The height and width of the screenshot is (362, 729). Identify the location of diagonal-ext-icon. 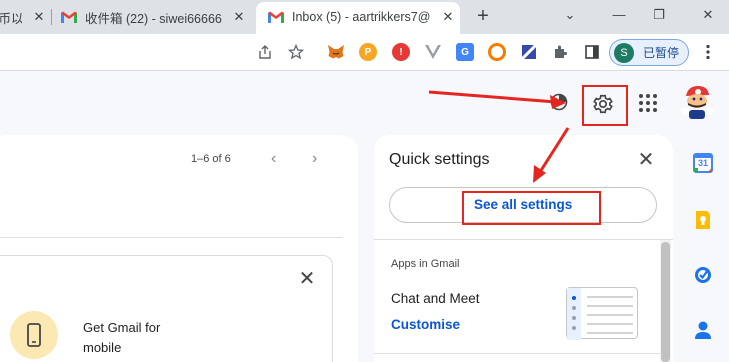
(529, 52).